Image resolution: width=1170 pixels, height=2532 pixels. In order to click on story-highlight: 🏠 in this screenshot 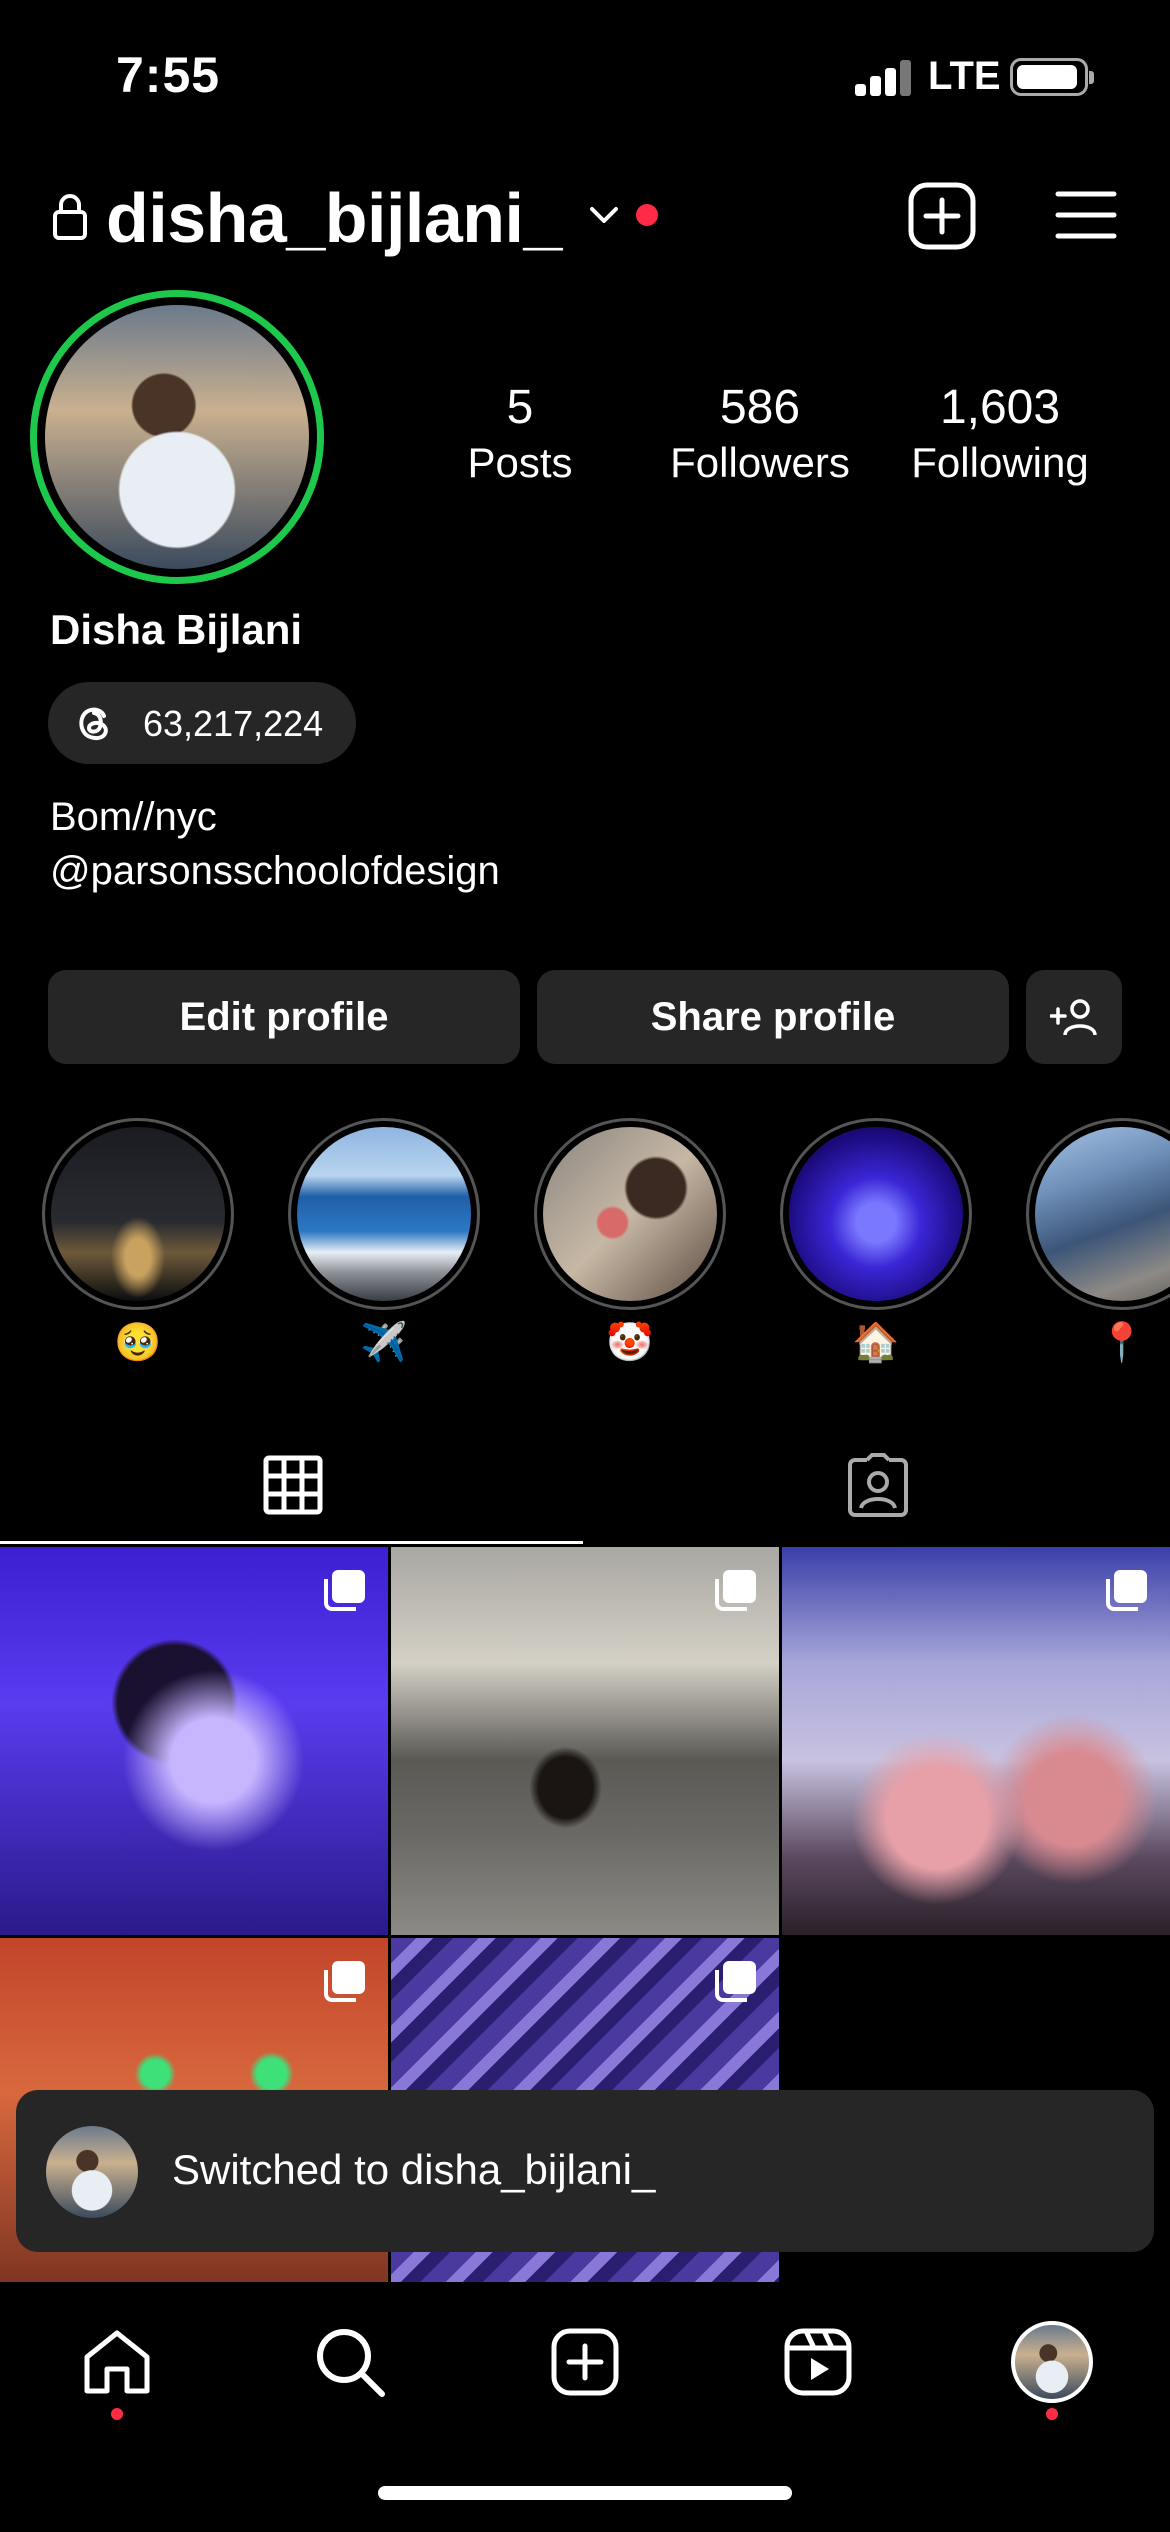, I will do `click(876, 1243)`.